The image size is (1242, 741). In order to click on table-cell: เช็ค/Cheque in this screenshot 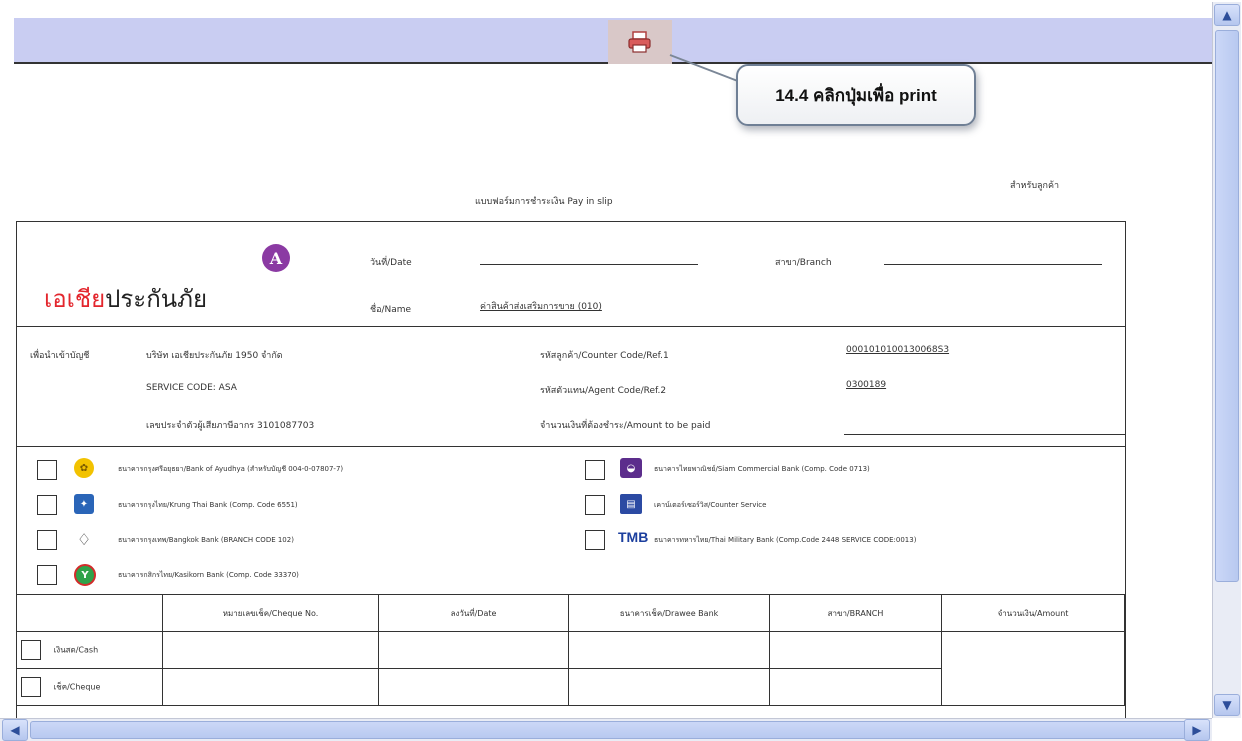, I will do `click(89, 687)`.